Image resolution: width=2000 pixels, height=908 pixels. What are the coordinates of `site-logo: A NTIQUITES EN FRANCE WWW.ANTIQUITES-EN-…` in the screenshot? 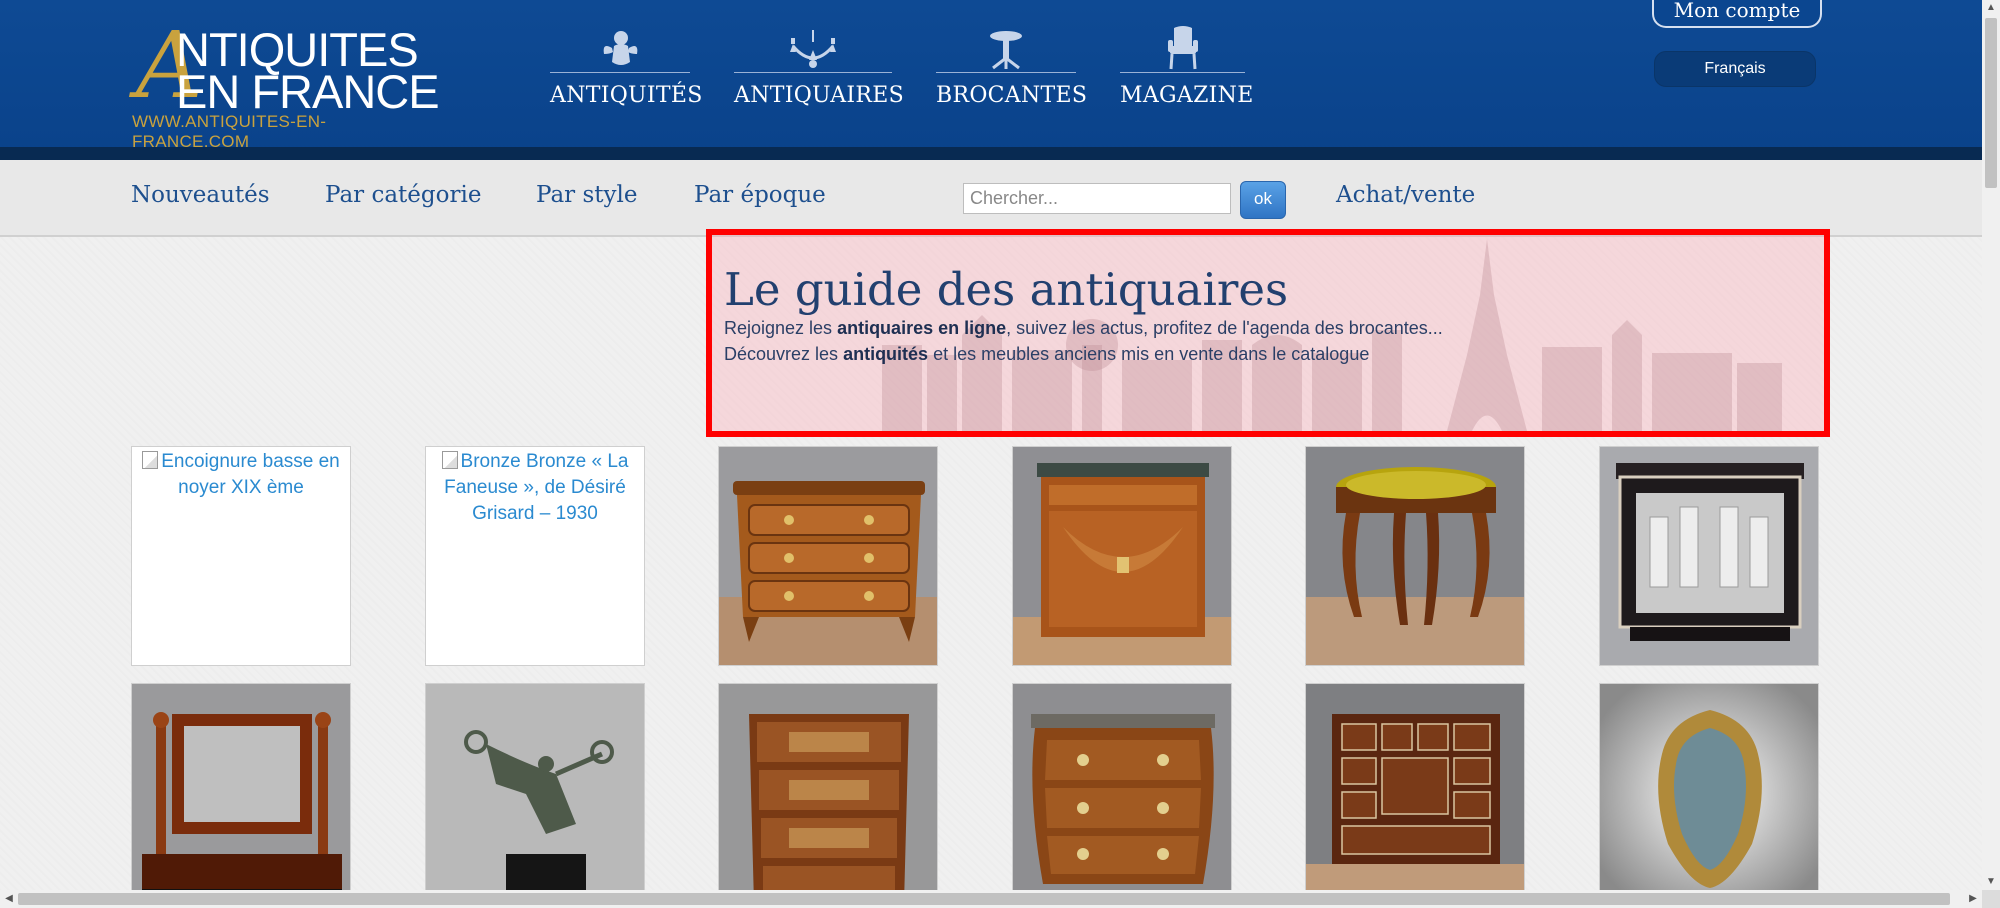 It's located at (285, 86).